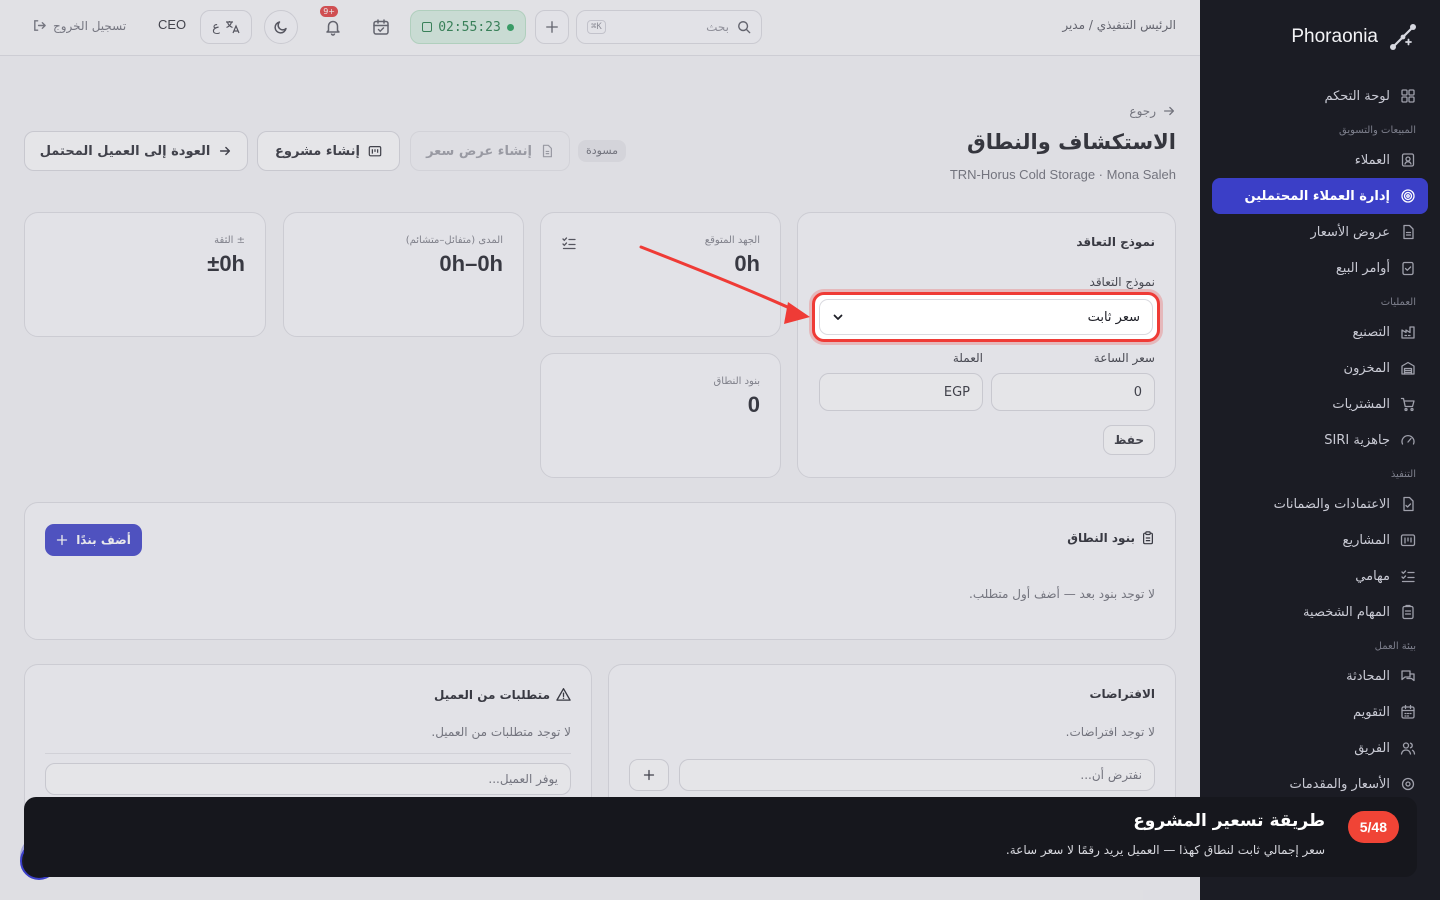 The image size is (1440, 900). What do you see at coordinates (1317, 196) in the screenshot?
I see `sidebar-item-label: إدارة العملاء المحتملين` at bounding box center [1317, 196].